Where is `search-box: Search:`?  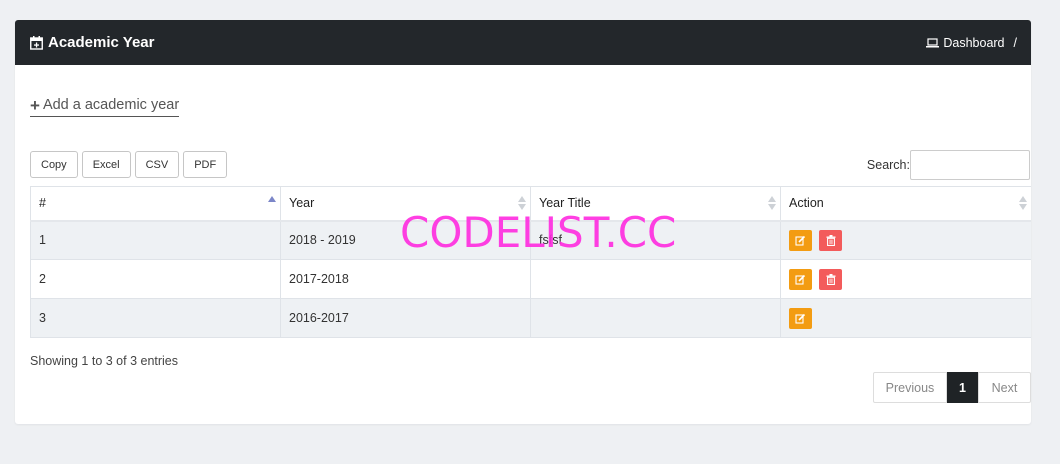
search-box: Search: is located at coordinates (948, 165).